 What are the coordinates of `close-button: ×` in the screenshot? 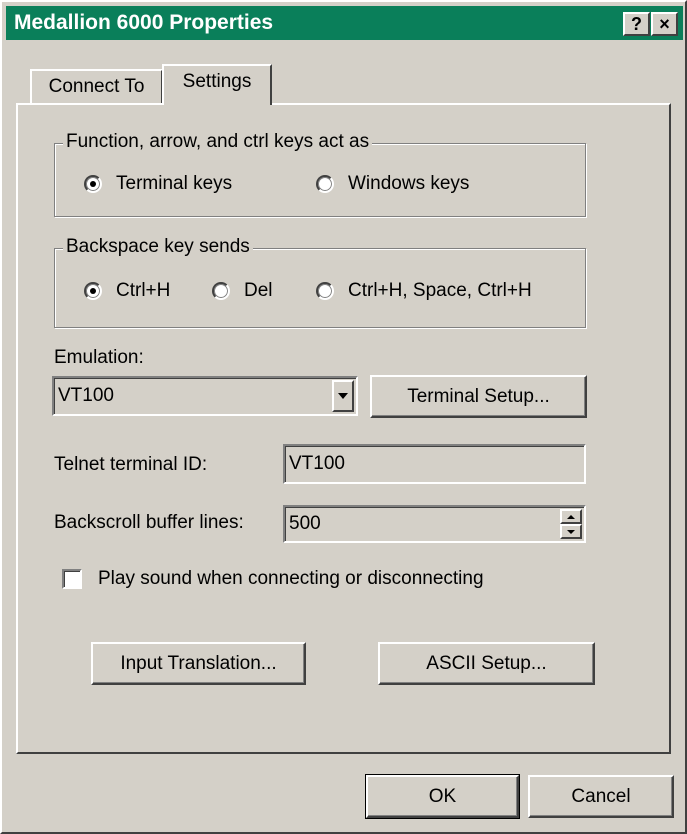 It's located at (664, 24).